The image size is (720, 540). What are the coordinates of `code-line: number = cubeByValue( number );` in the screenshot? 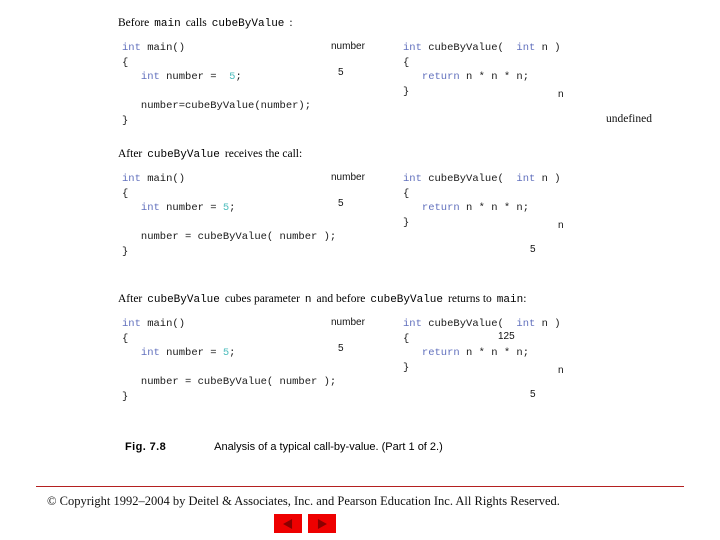 It's located at (229, 382).